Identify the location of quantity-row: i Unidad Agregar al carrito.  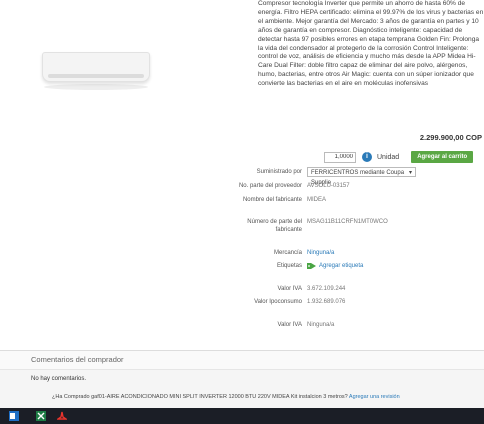
(399, 157).